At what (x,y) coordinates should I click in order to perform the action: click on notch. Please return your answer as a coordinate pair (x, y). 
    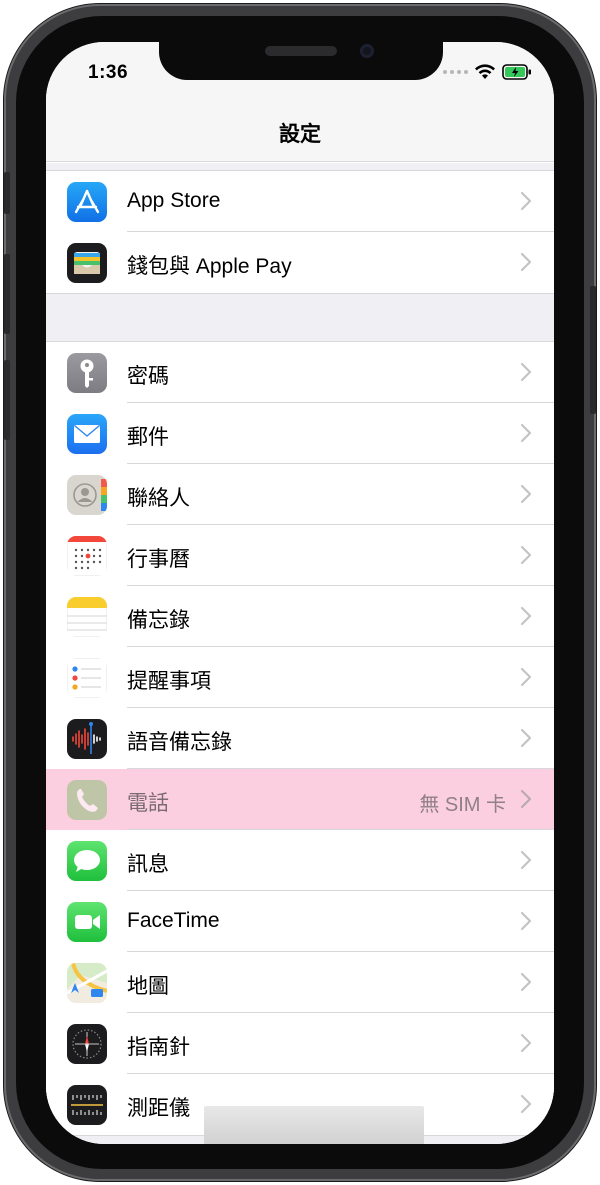
    Looking at the image, I should click on (301, 61).